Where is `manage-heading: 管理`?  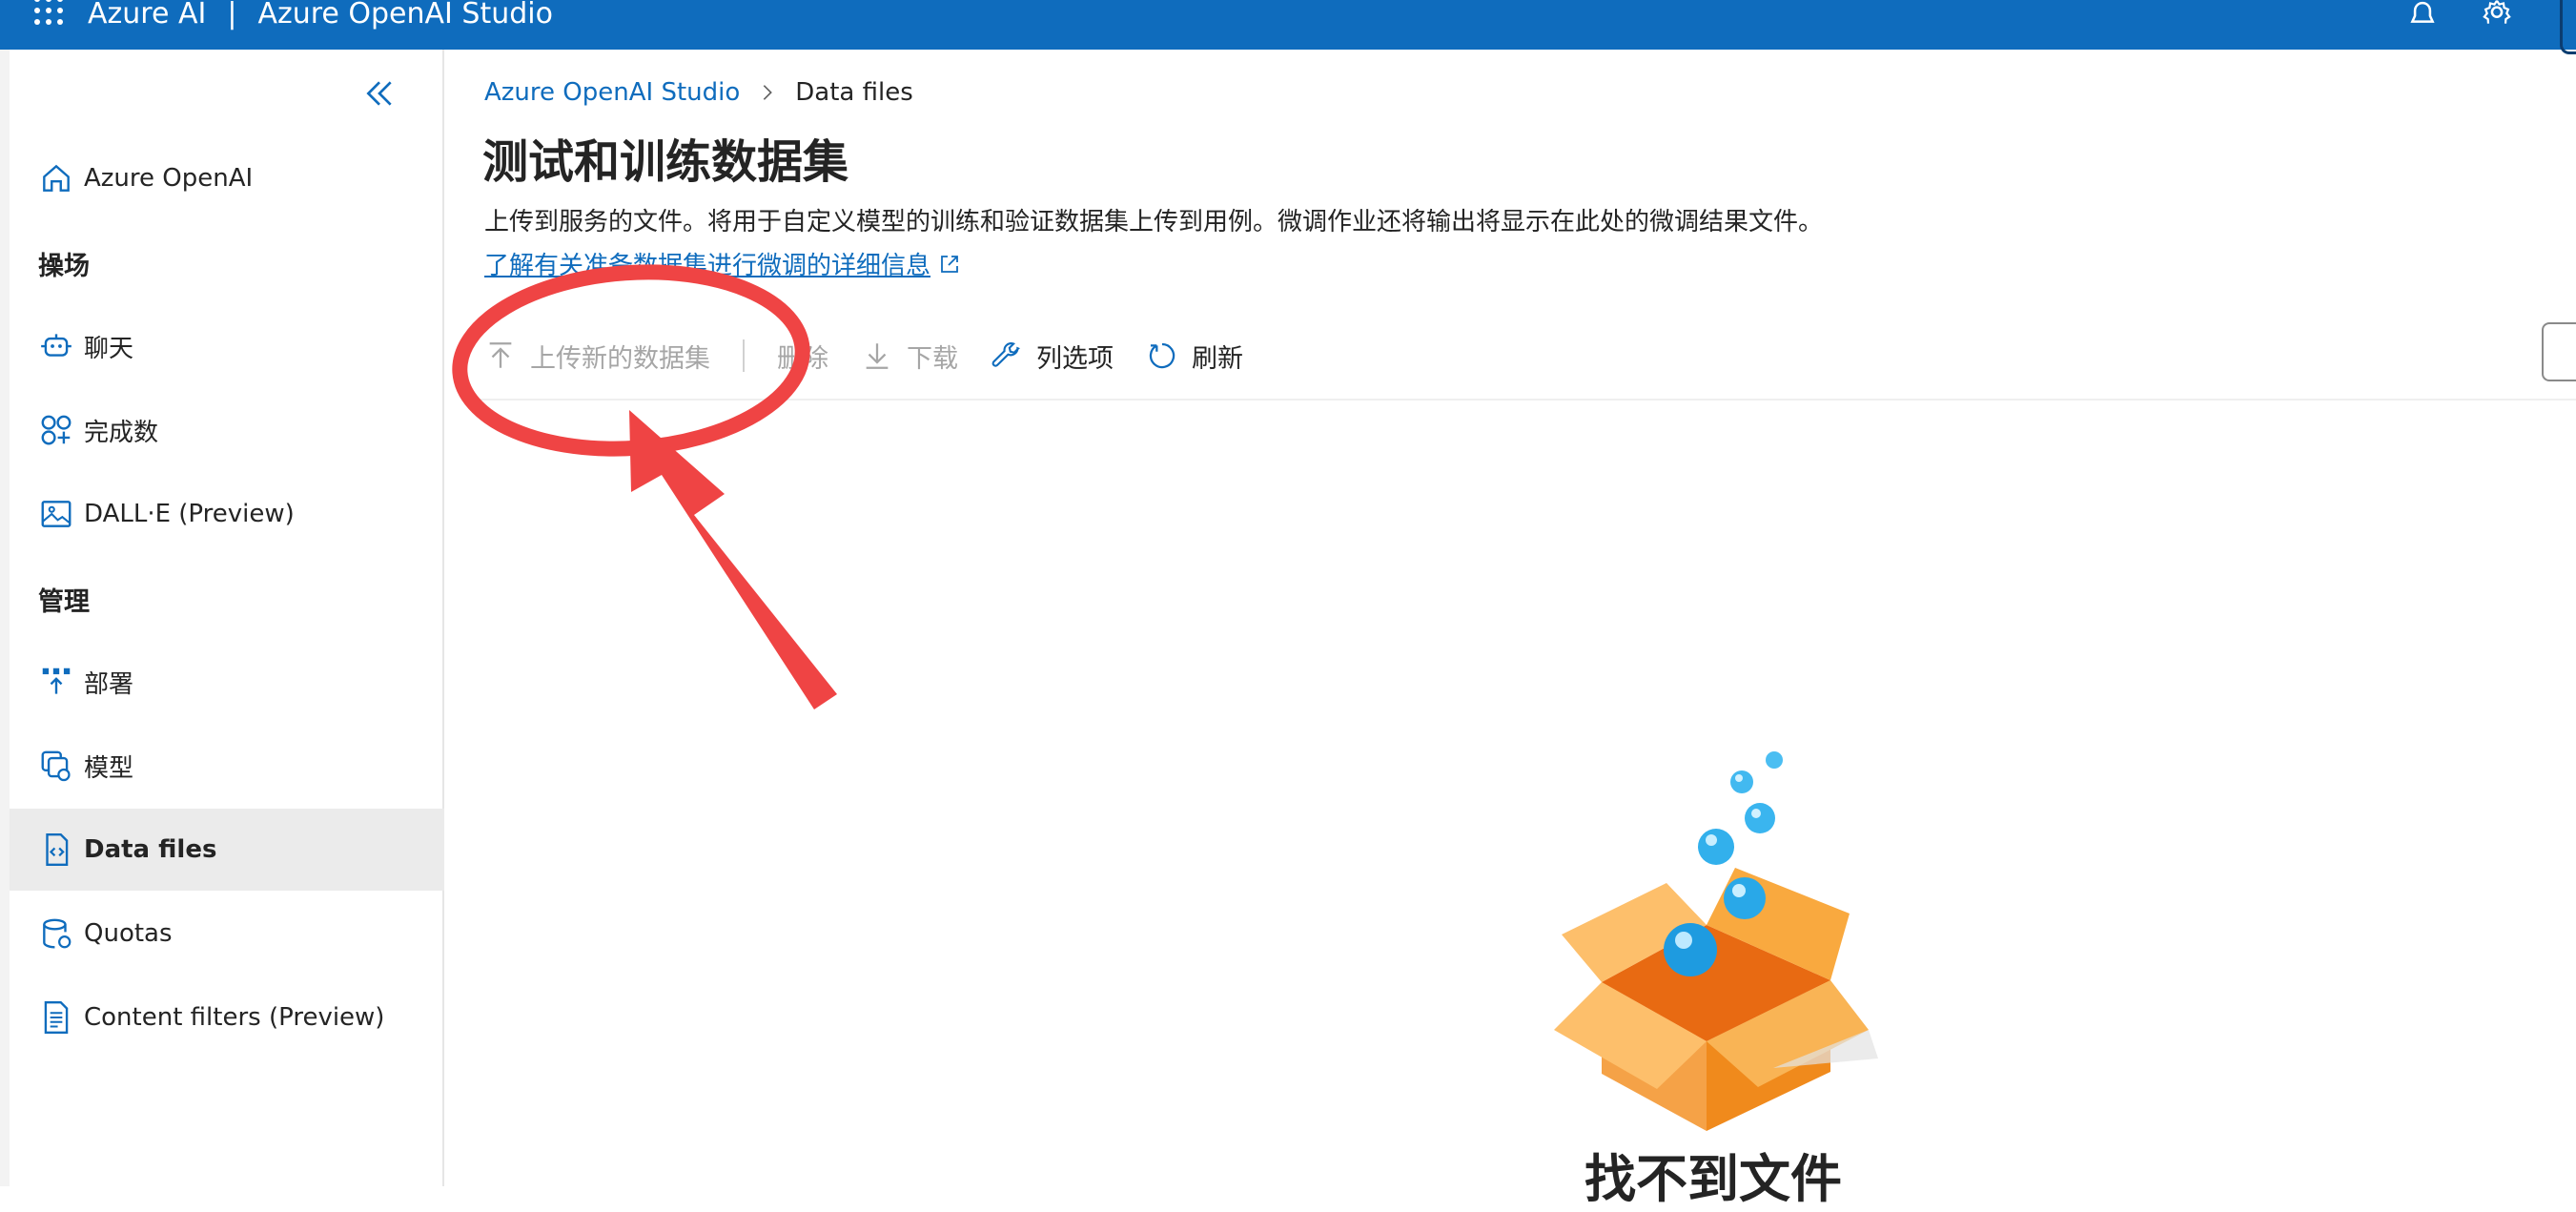 manage-heading: 管理 is located at coordinates (64, 602).